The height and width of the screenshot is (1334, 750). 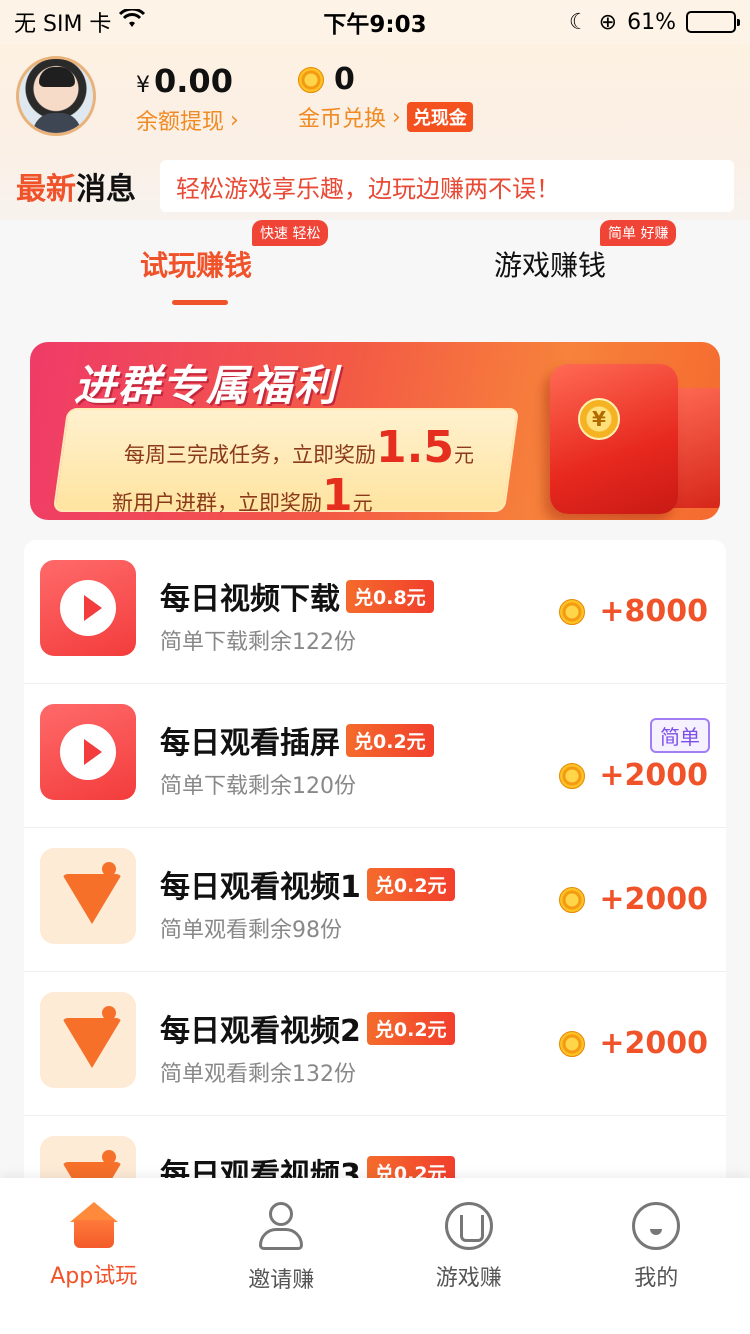 I want to click on banner-line-2-text: 新用户进群，立即奖励, so click(x=217, y=503).